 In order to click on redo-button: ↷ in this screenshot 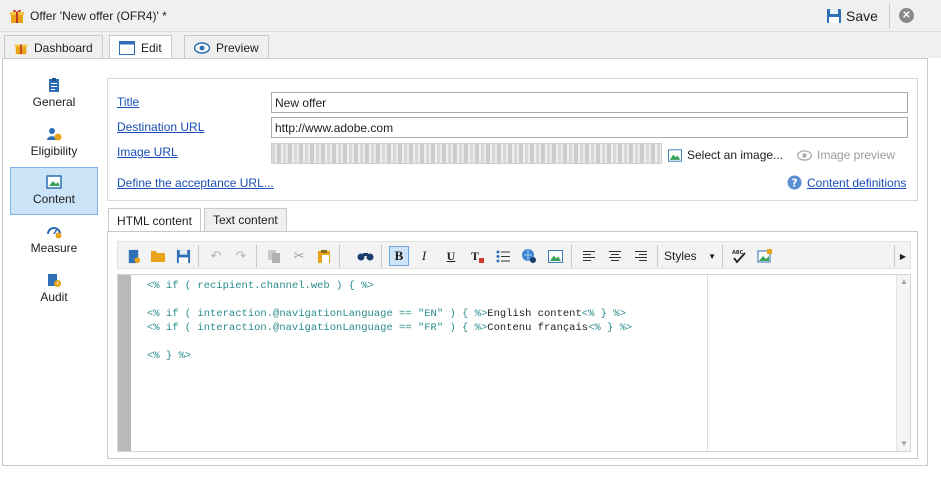, I will do `click(241, 256)`.